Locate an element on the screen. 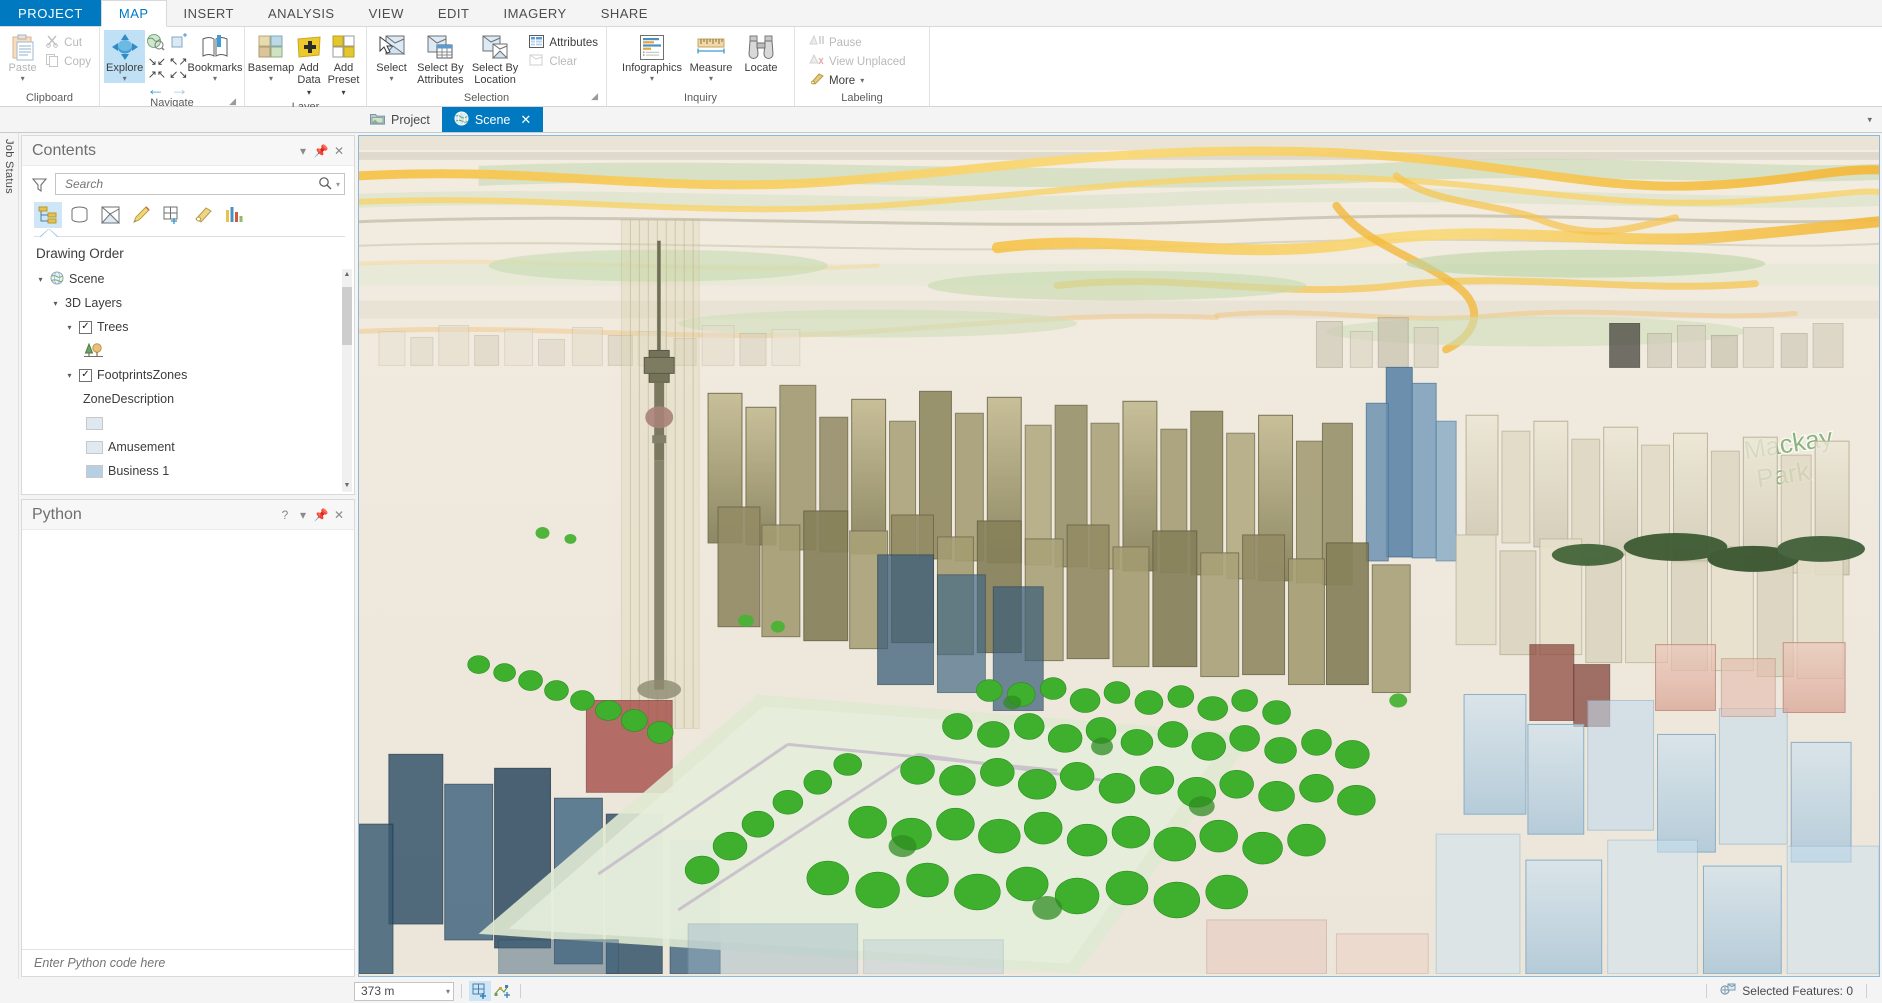  layer-checkbox-footprintszones: ✓ is located at coordinates (85, 375).